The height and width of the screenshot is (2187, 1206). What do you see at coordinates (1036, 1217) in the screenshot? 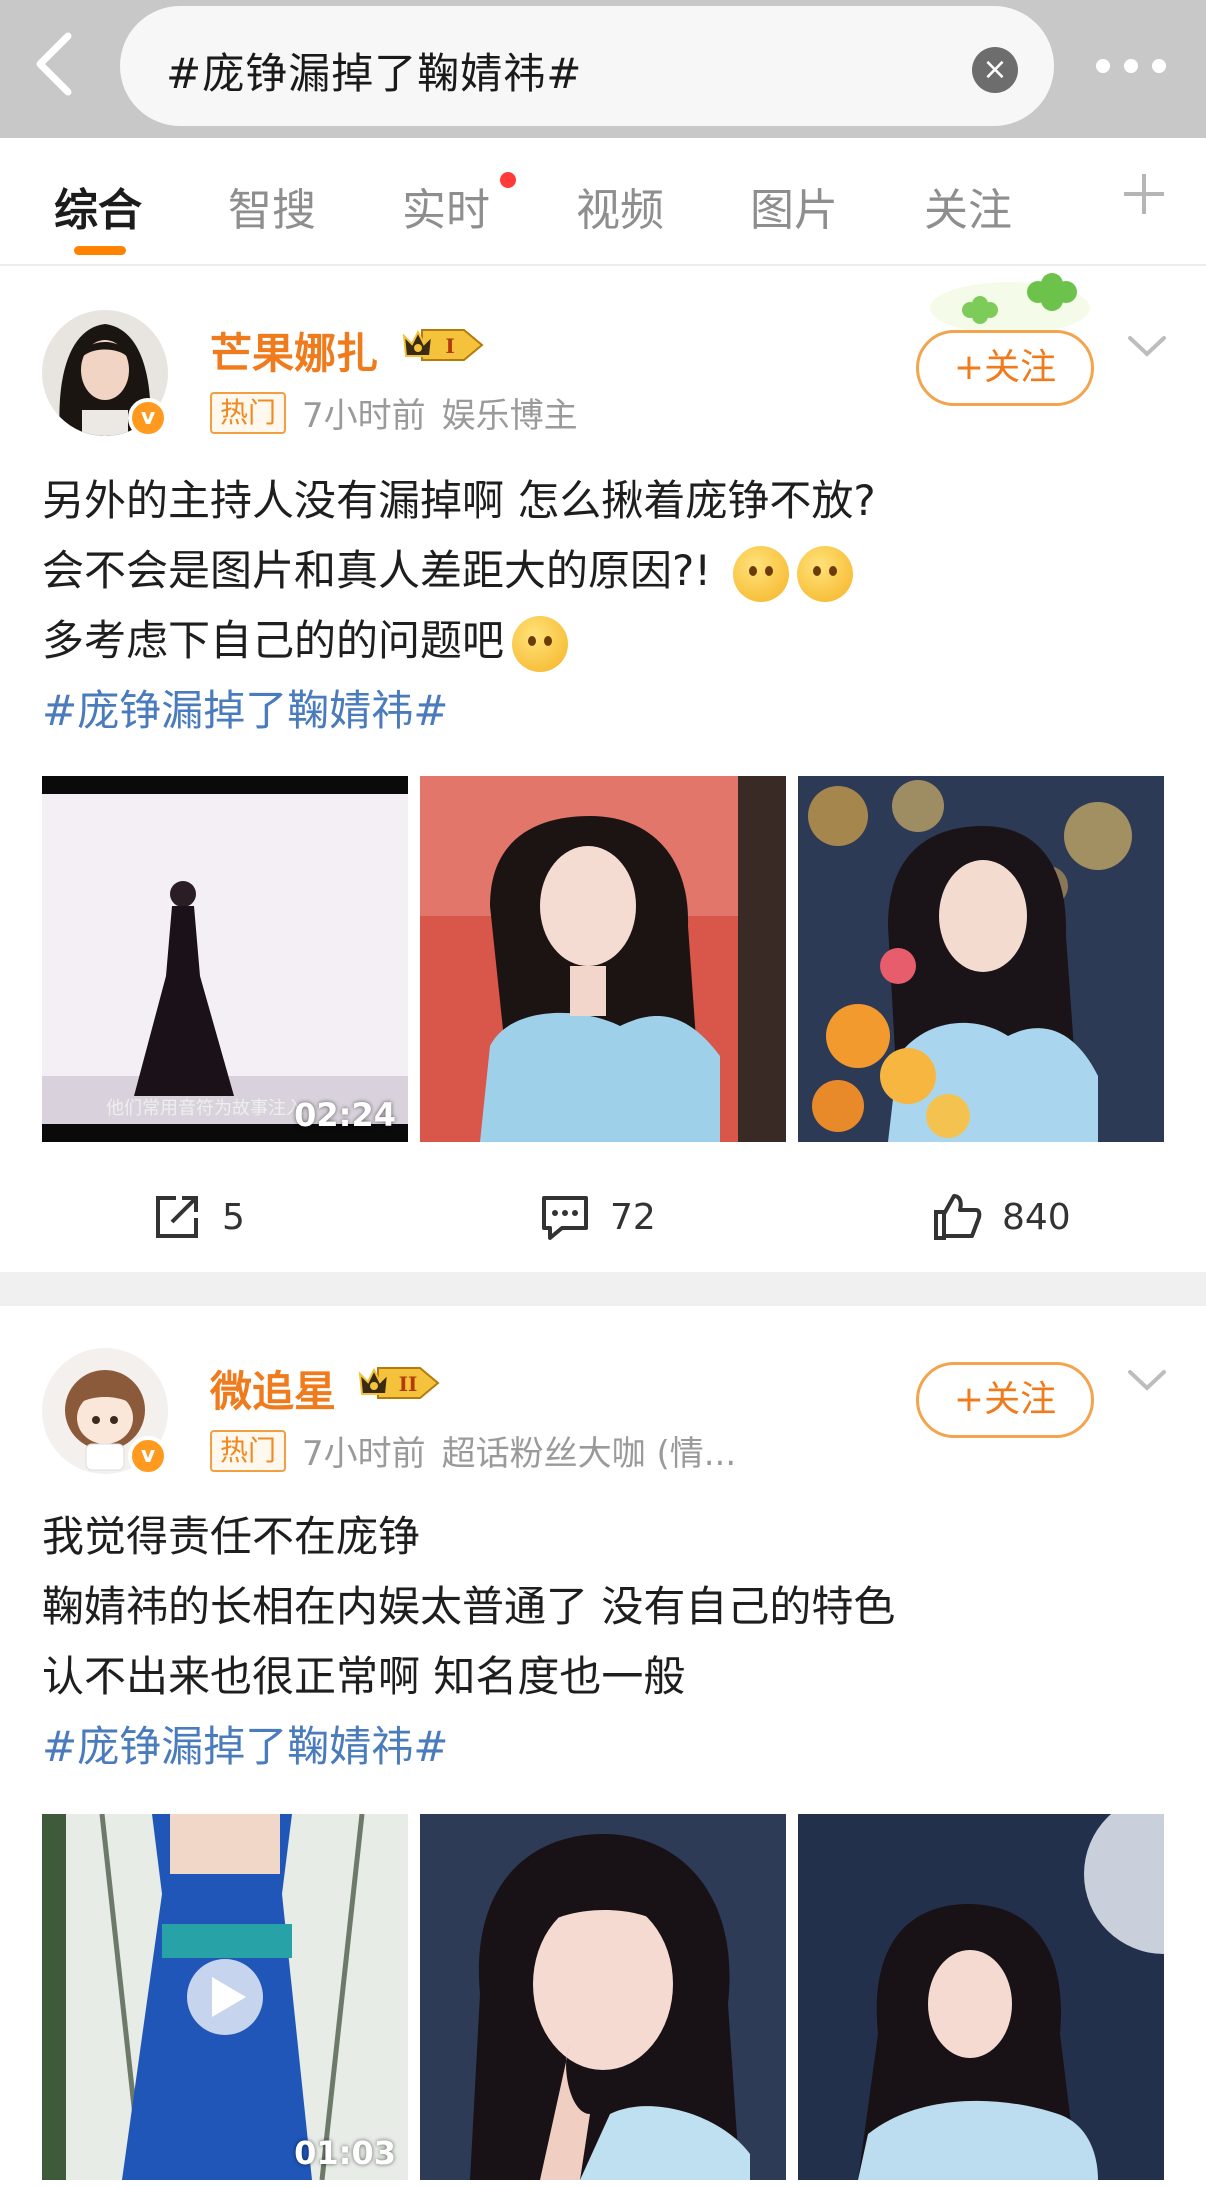
I see `like-count: 840` at bounding box center [1036, 1217].